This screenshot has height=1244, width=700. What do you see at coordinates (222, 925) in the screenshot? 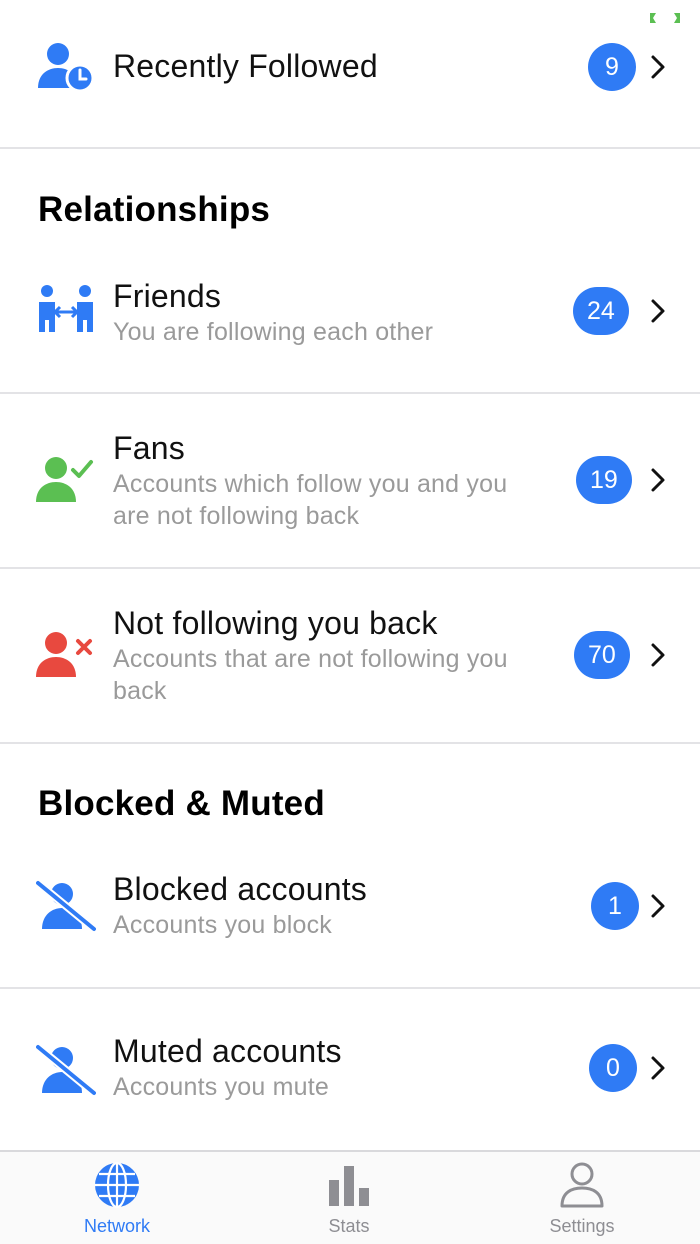
I see `blocked-accounts-subtitle: Accounts you block` at bounding box center [222, 925].